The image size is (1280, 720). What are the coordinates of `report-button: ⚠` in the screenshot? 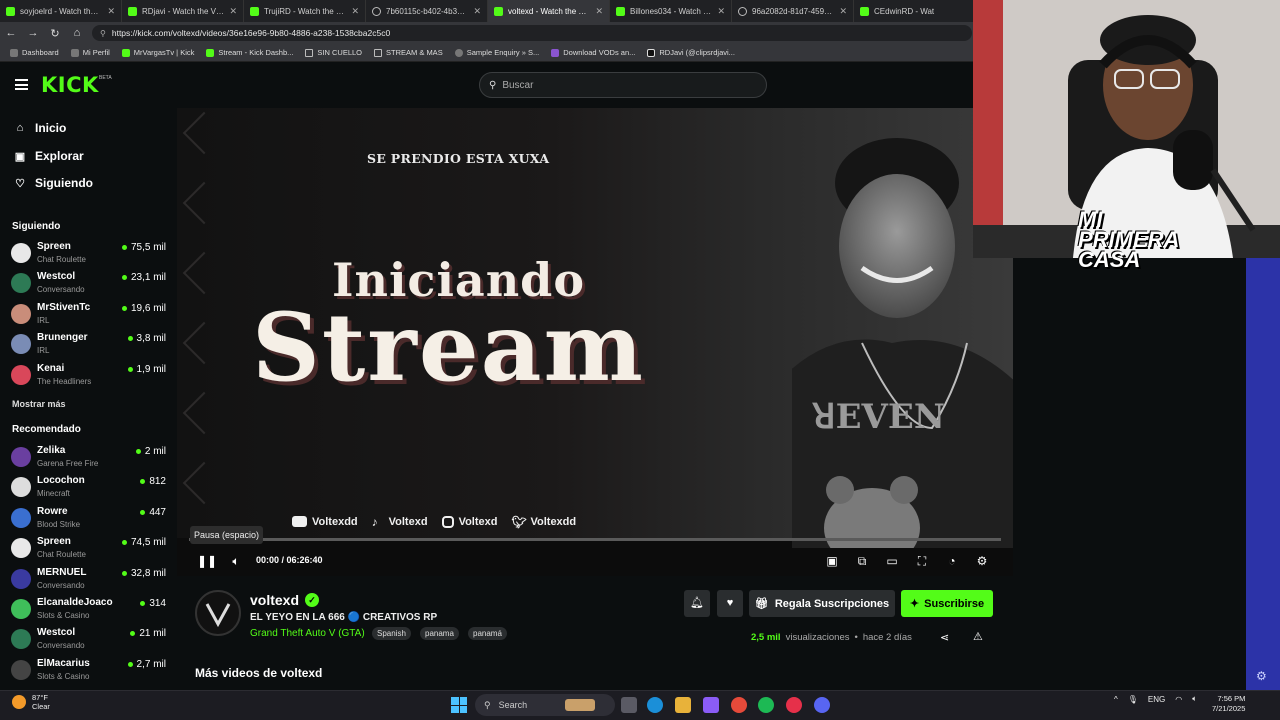 It's located at (978, 636).